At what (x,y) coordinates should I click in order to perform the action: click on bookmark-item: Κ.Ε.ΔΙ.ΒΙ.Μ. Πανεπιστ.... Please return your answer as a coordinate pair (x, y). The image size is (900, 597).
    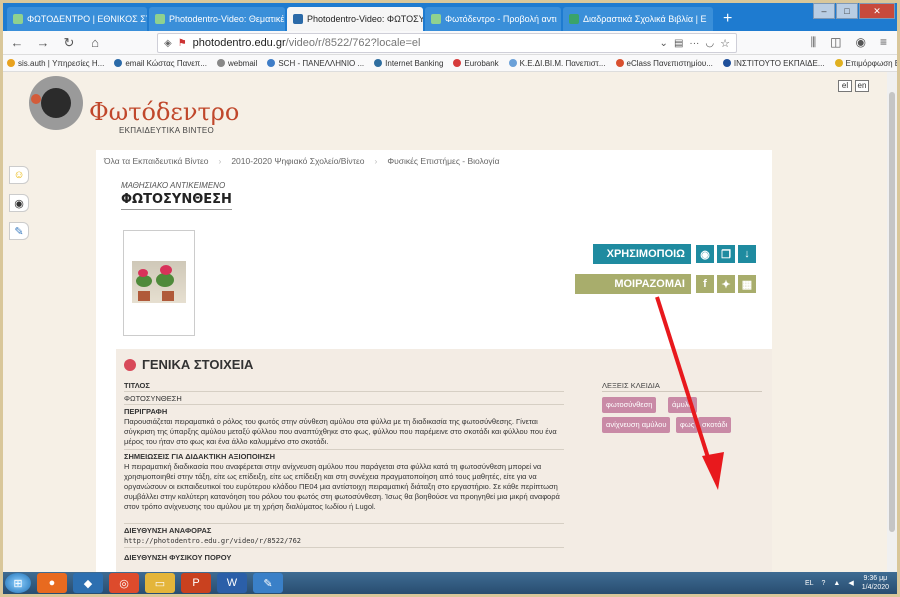
    Looking at the image, I should click on (557, 63).